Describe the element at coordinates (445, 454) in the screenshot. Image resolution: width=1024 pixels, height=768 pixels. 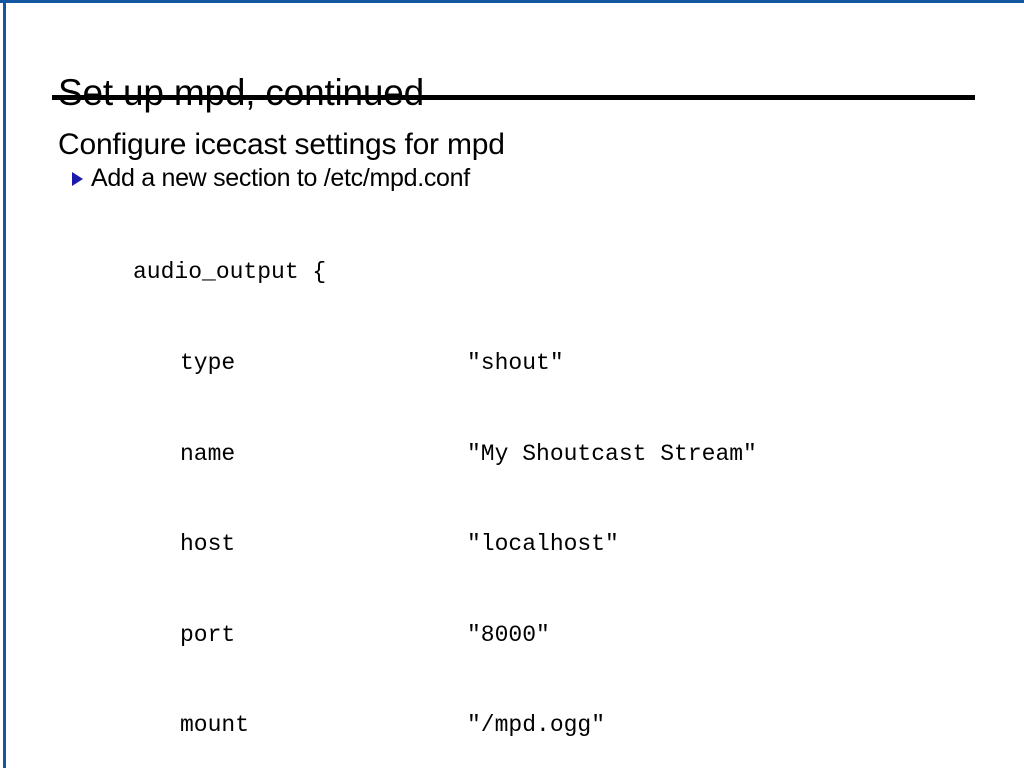
I see `code-line-entry: name "My Shoutcast Stream"` at that location.